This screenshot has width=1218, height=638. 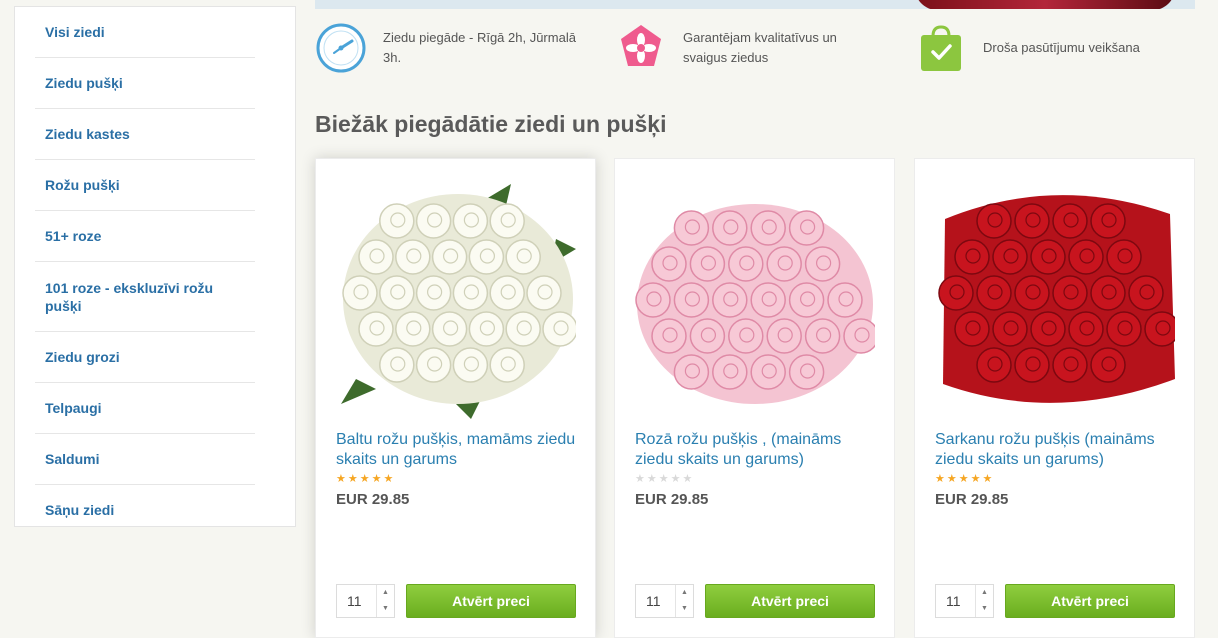 I want to click on sidebar-item-ziedu-kastes: Ziedu kastes, so click(x=145, y=134).